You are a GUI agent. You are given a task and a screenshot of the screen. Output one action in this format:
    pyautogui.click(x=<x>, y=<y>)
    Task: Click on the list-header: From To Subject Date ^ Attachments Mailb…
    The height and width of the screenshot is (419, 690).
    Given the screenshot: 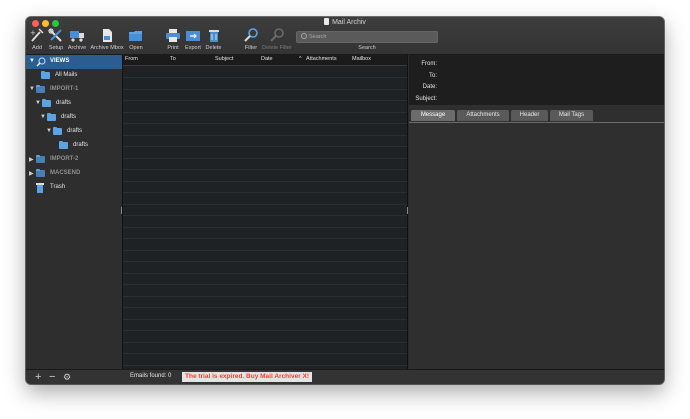 What is the action you would take?
    pyautogui.click(x=265, y=60)
    